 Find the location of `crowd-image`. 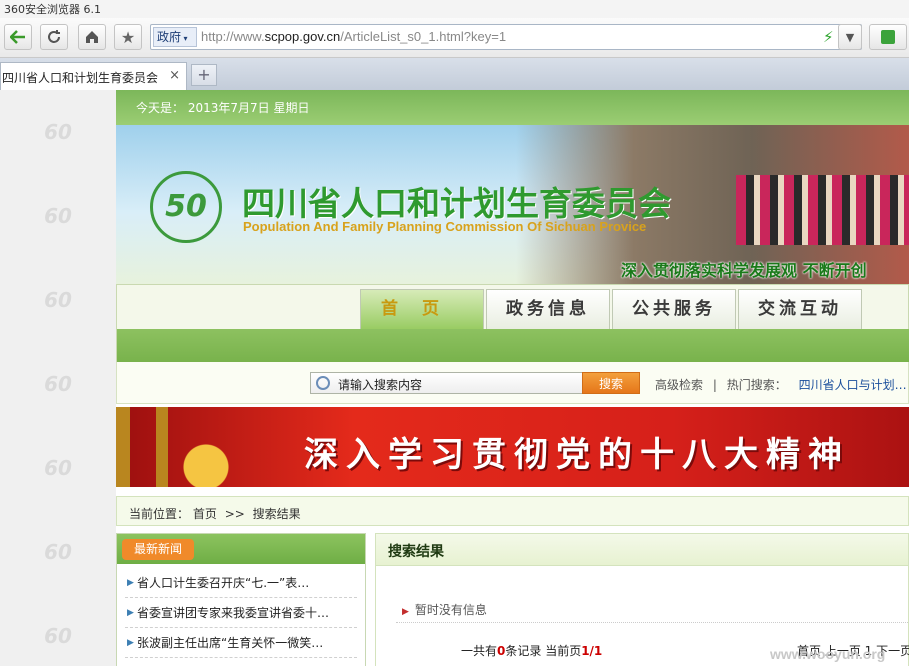

crowd-image is located at coordinates (822, 210).